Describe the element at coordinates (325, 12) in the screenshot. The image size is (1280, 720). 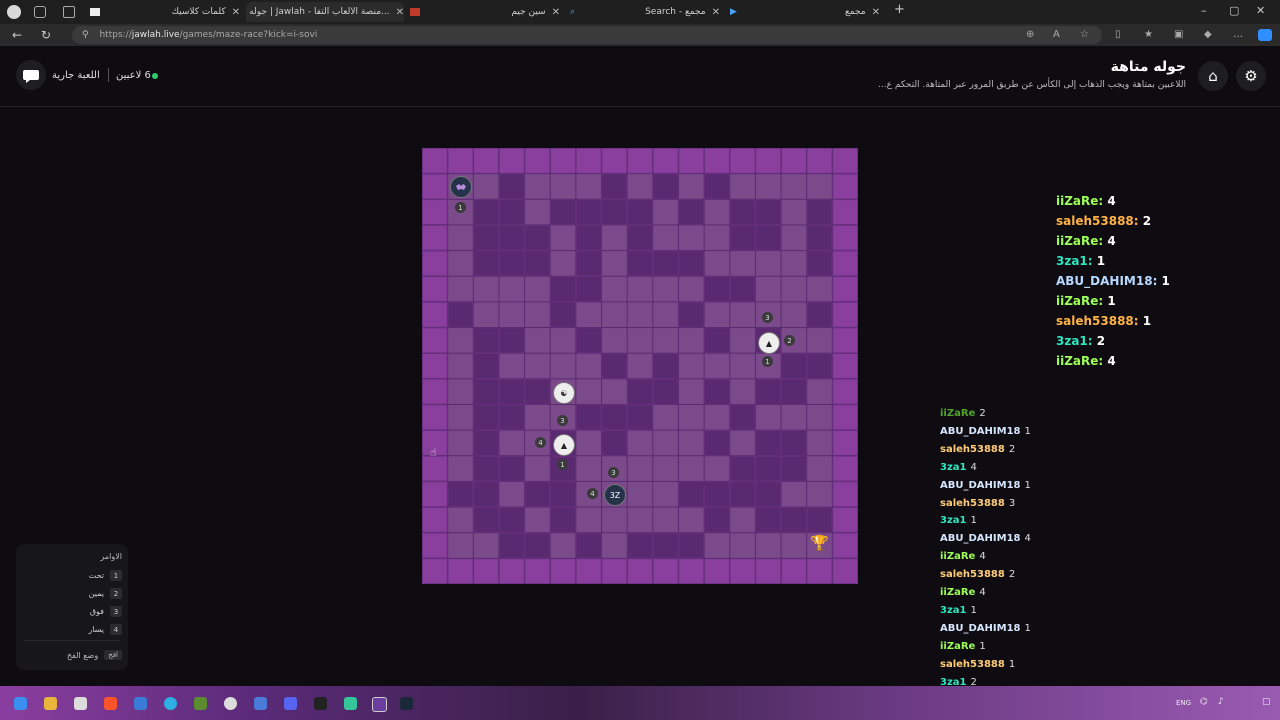
I see `tab-jawlah: جوله | Jawlah - منصة الألعاب التفا... ✕` at that location.